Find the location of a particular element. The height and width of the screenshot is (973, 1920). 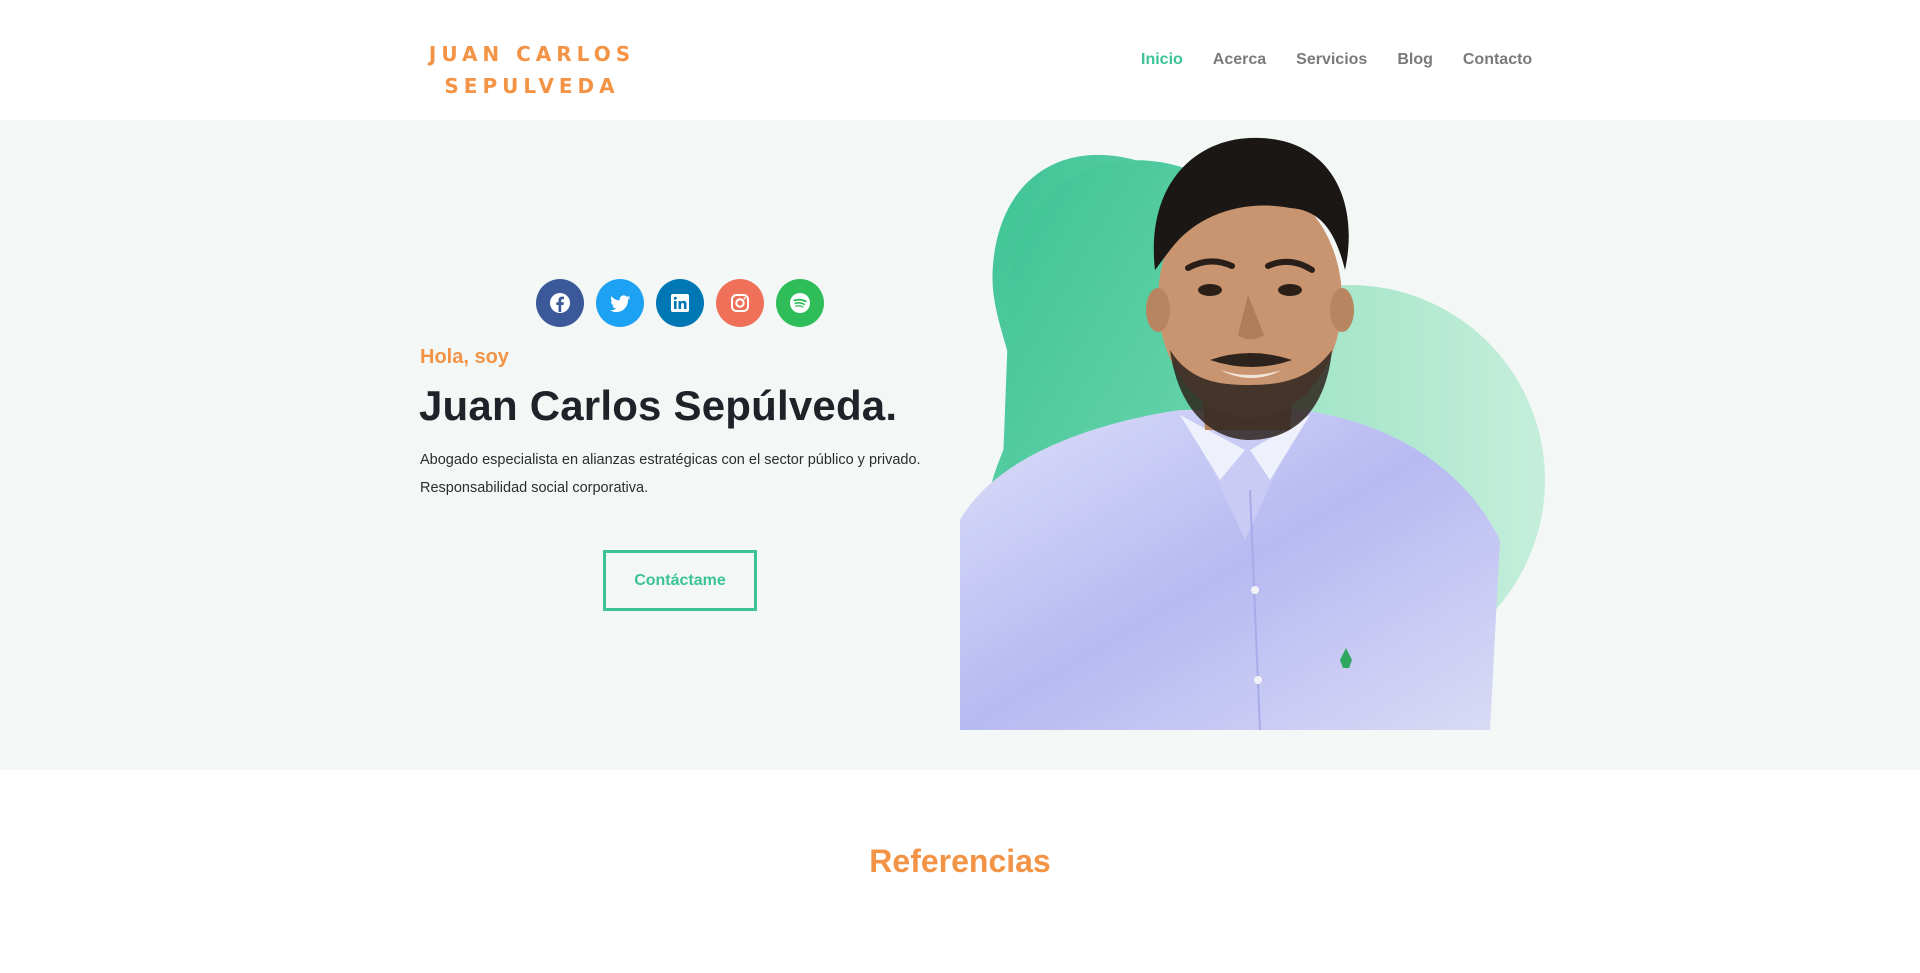

nav-item-contacto: Contacto is located at coordinates (1497, 60).